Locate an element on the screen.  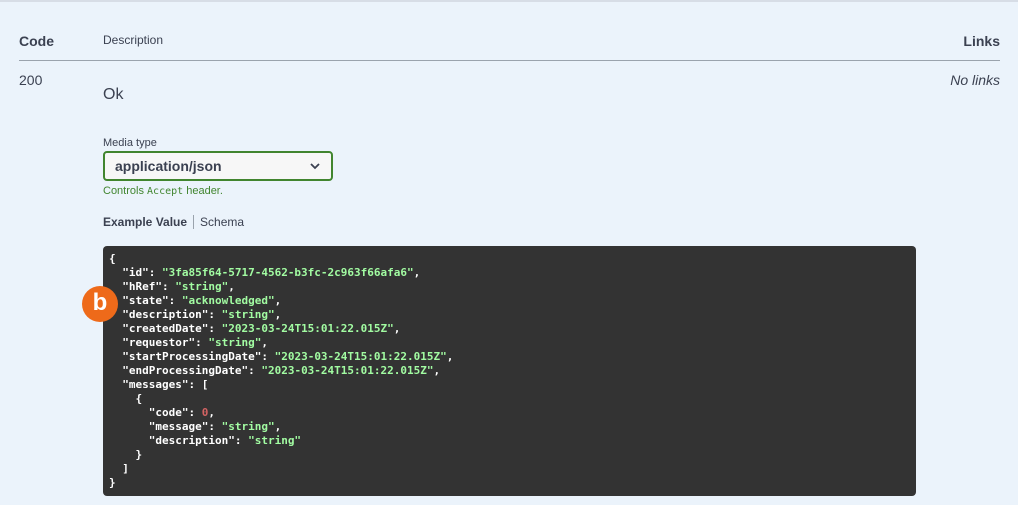
header-divider is located at coordinates (509, 60).